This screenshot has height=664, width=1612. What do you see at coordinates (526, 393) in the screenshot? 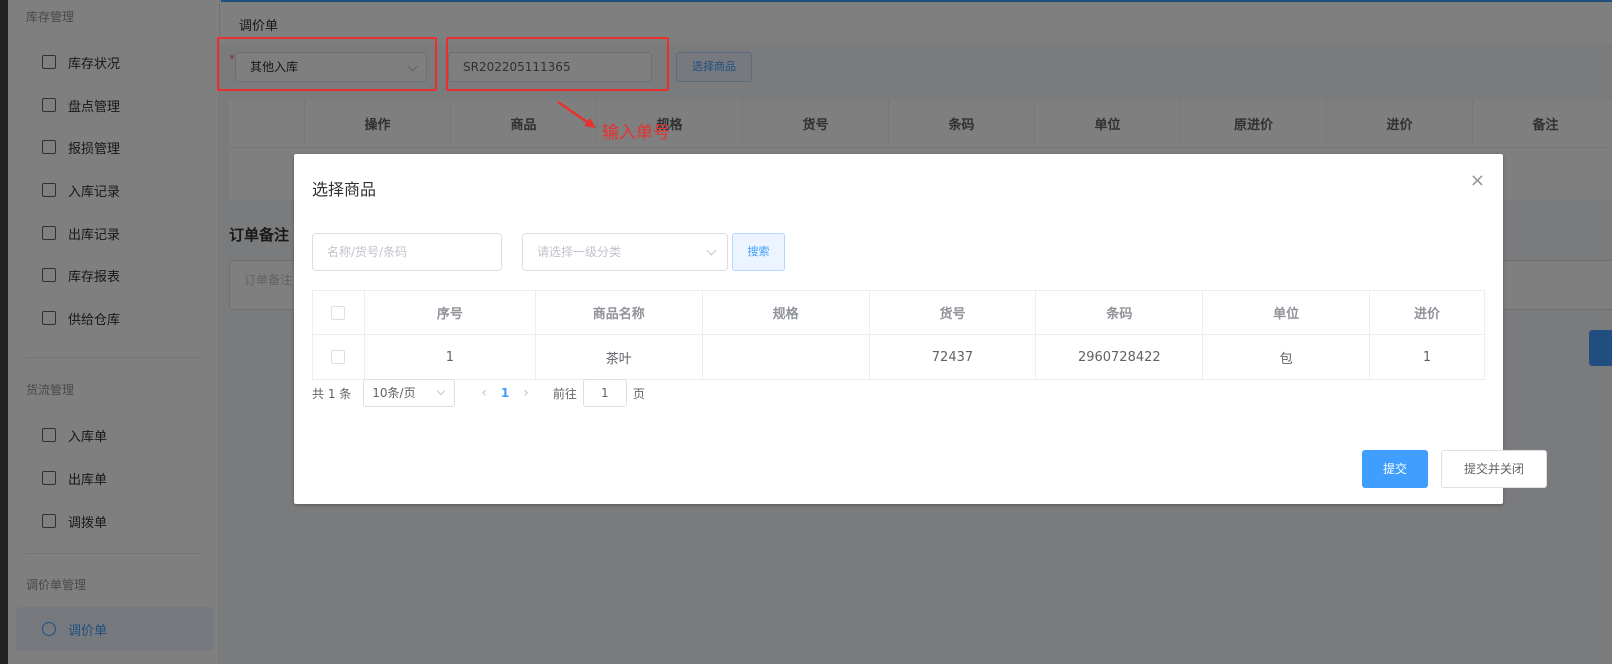
I see `next-page-icon: ›` at bounding box center [526, 393].